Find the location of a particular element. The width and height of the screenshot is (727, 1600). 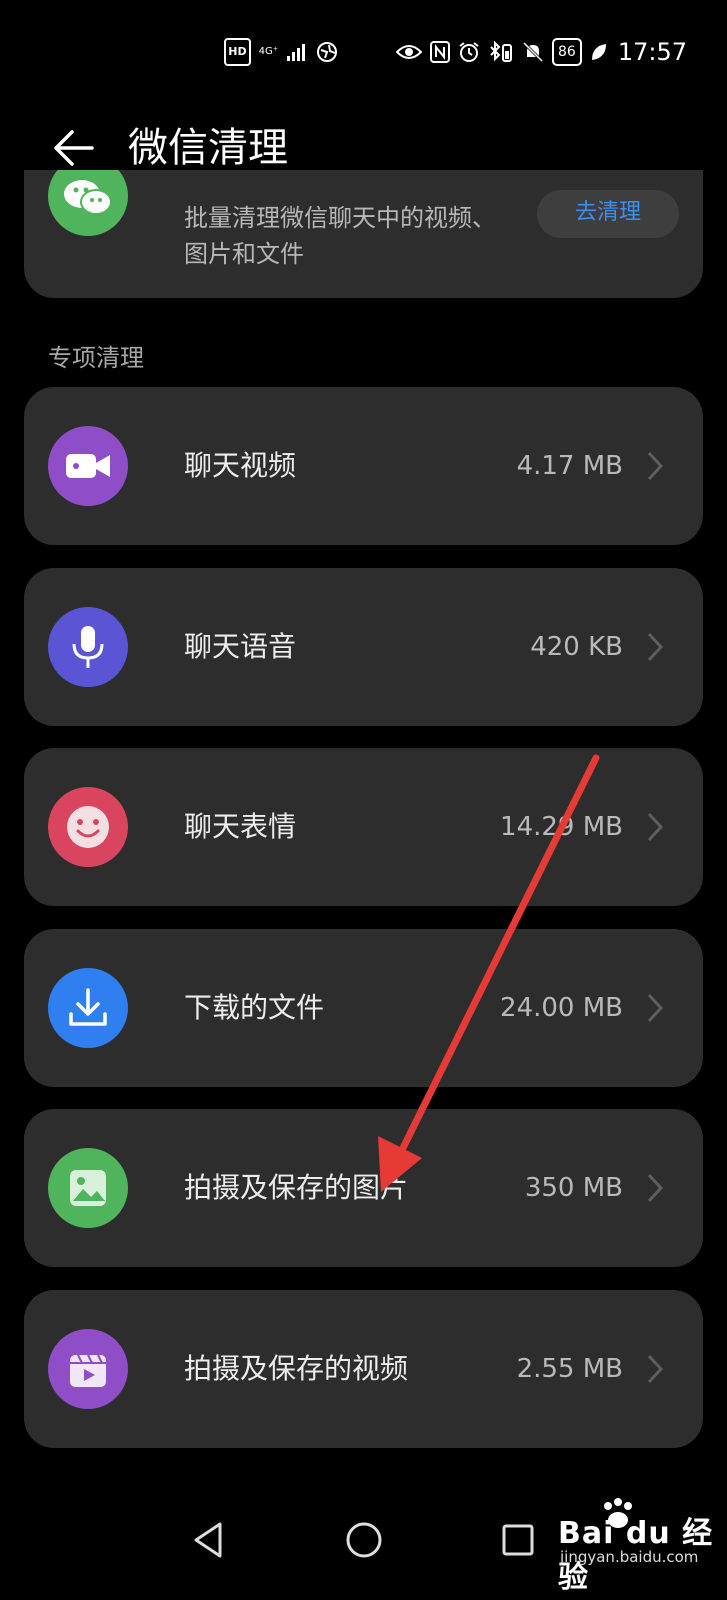

item-label: 拍摄及保存的视频 is located at coordinates (296, 1368).